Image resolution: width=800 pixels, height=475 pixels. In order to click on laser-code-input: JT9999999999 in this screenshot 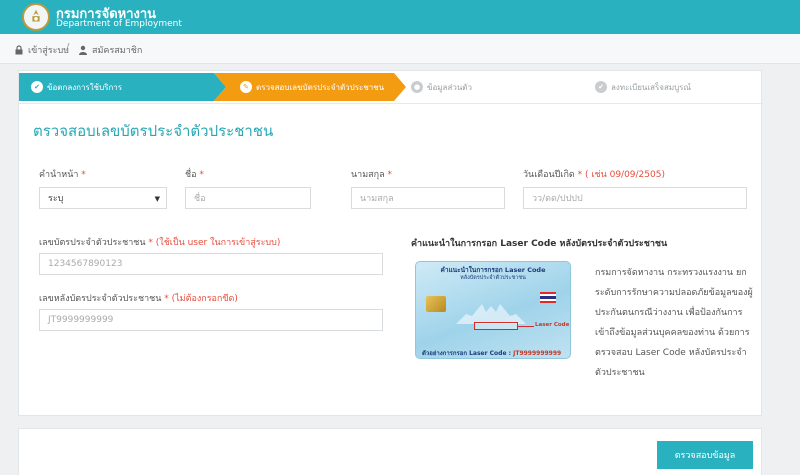, I will do `click(211, 320)`.